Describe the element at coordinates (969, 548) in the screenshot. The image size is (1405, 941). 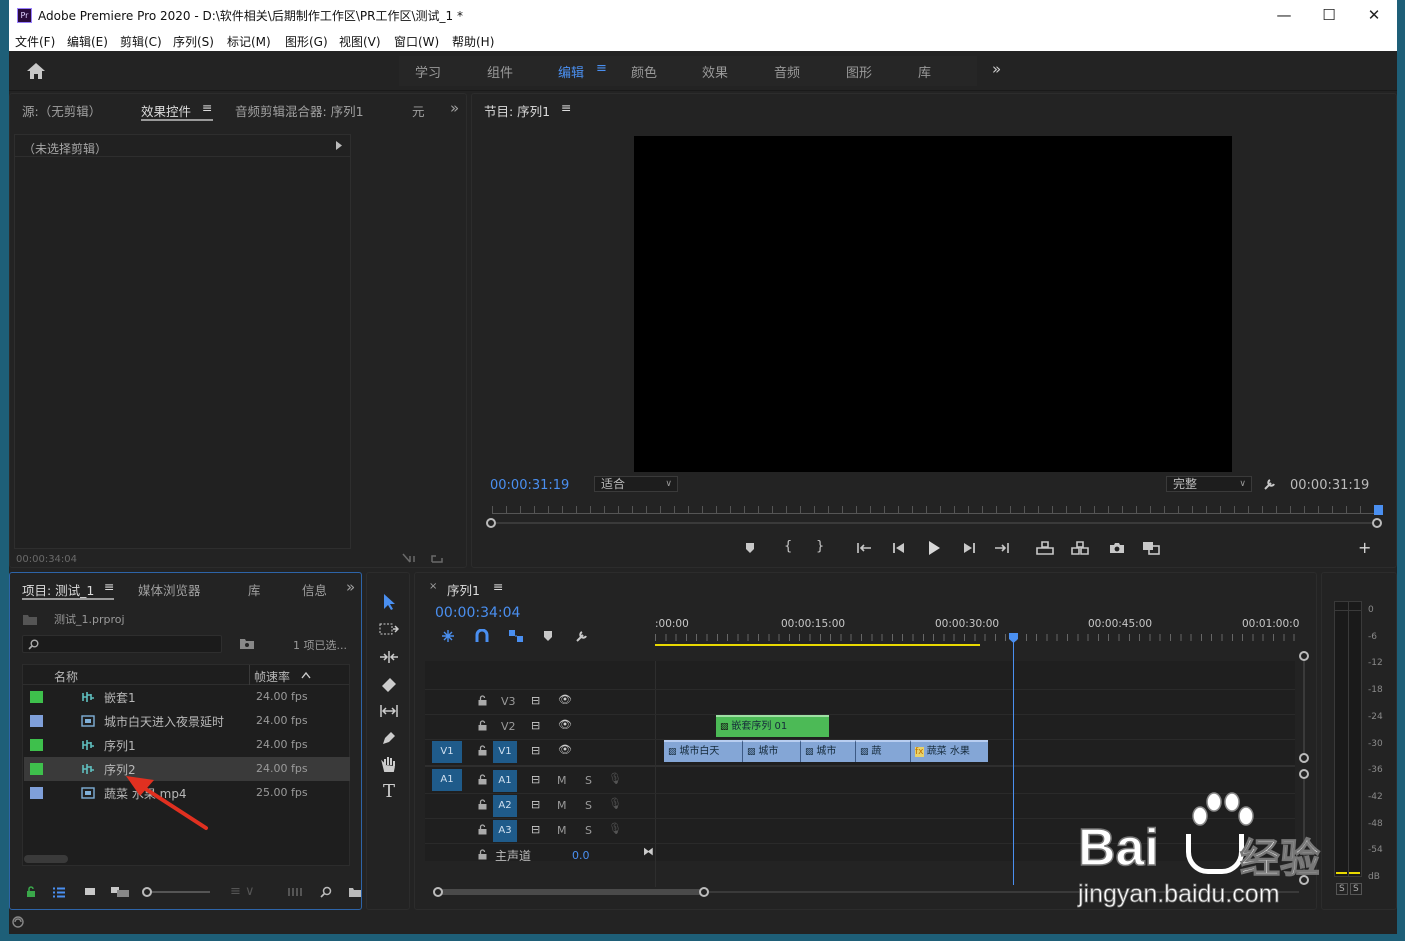
I see `step-forward-icon` at that location.